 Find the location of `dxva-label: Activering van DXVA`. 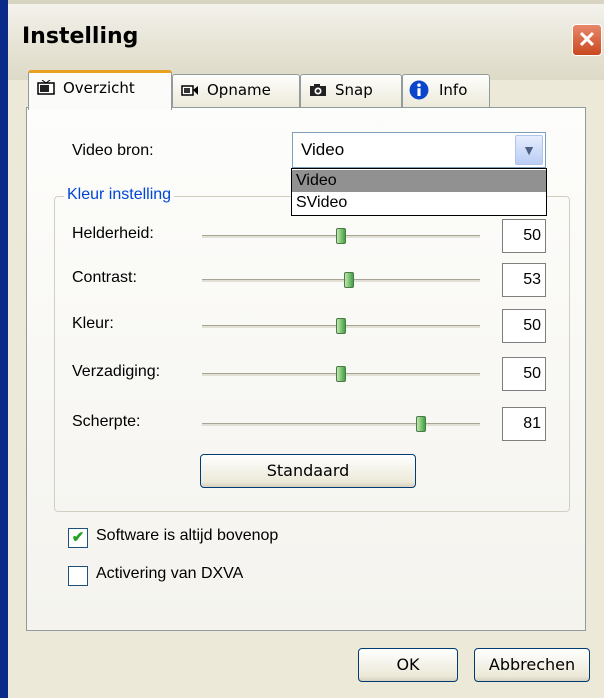

dxva-label: Activering van DXVA is located at coordinates (170, 573).